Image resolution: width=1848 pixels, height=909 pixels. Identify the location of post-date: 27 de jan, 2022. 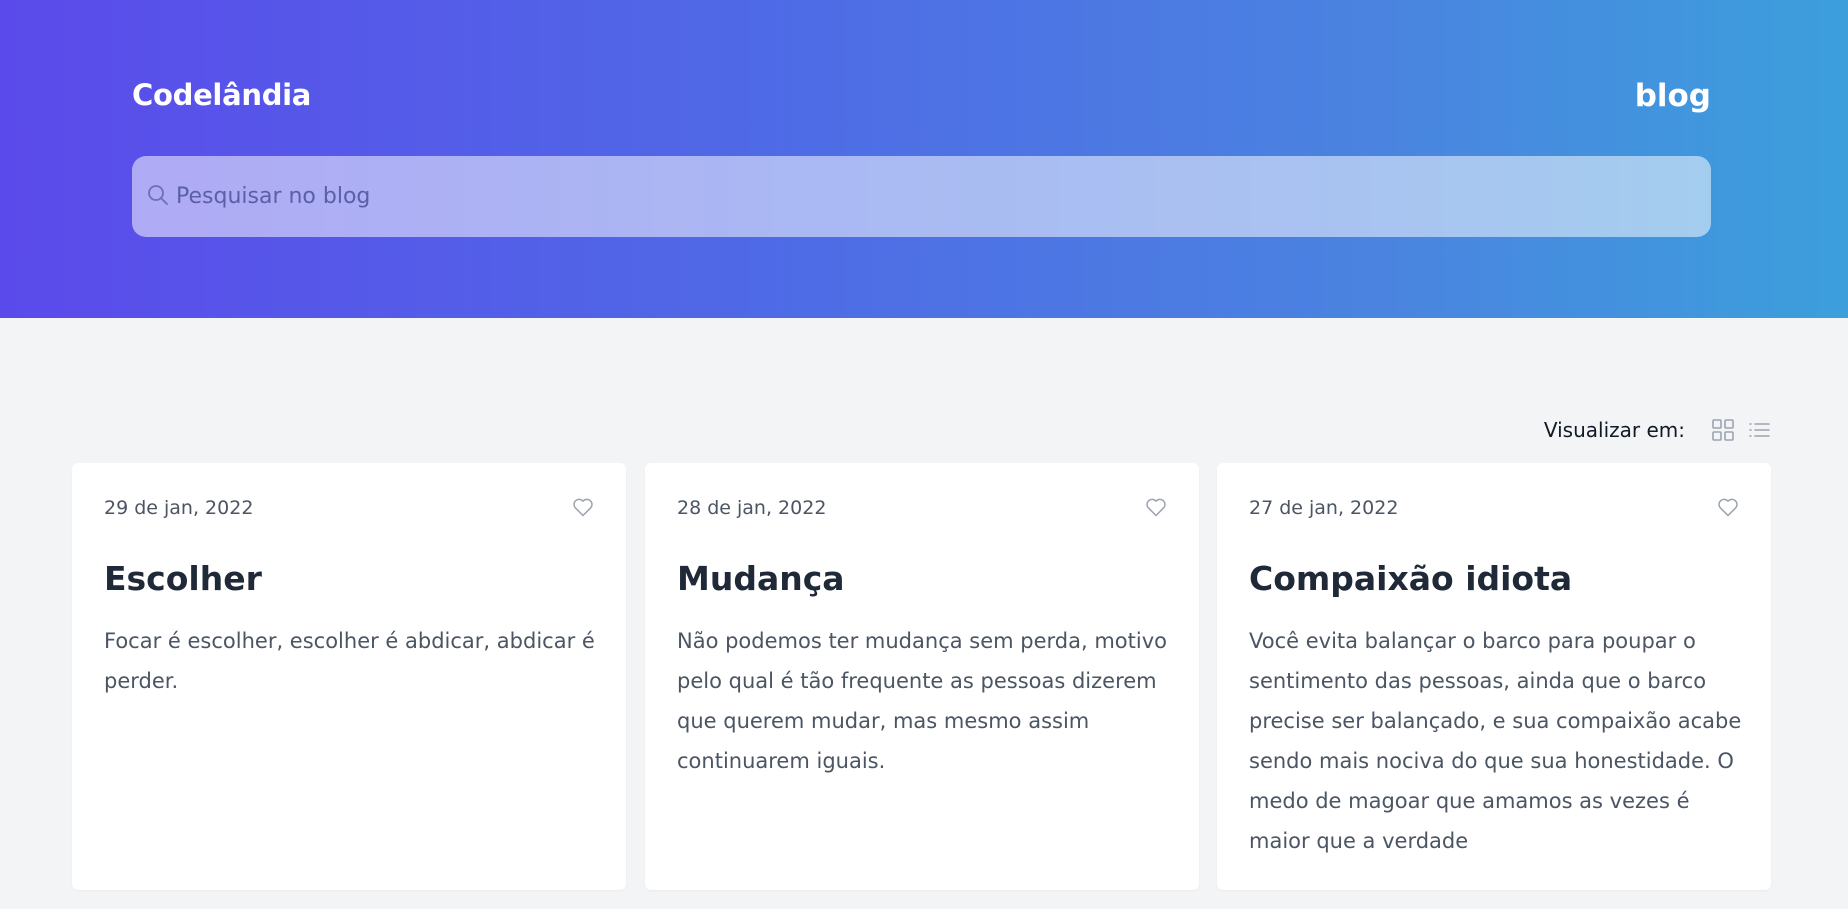
(1324, 508).